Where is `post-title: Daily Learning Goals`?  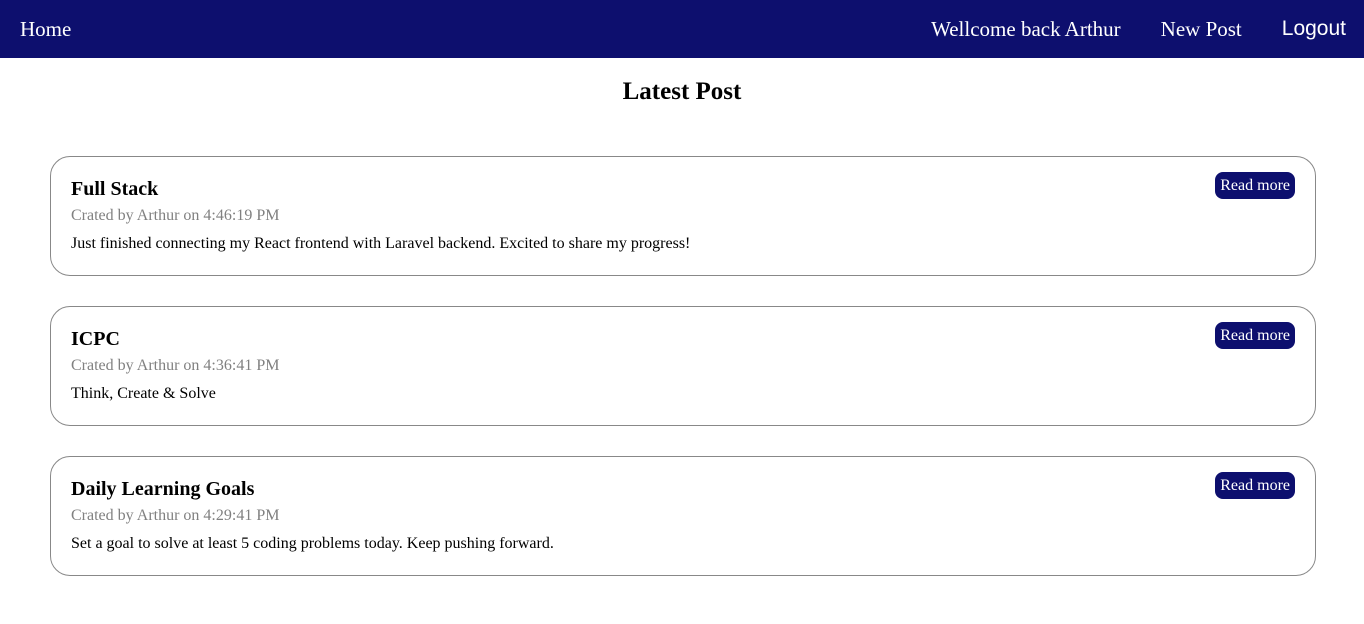 post-title: Daily Learning Goals is located at coordinates (163, 489).